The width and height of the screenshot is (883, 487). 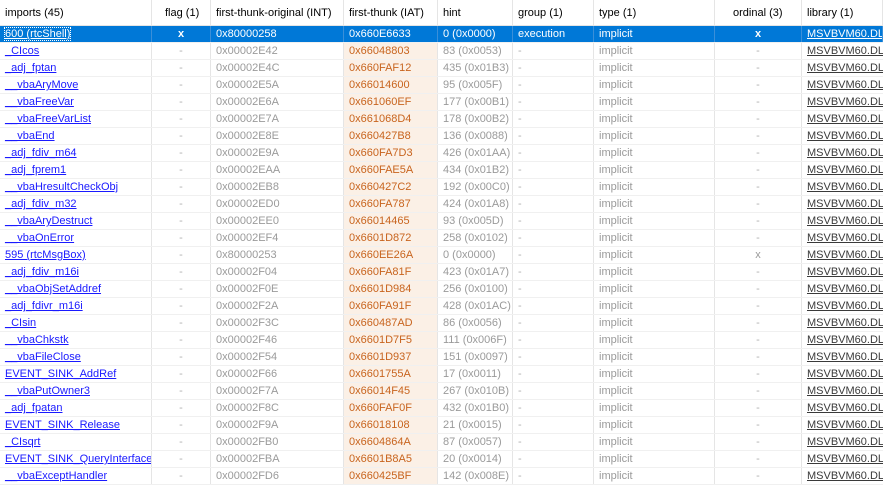 I want to click on import-name-link: _adj_fdivr_m16i, so click(x=44, y=306).